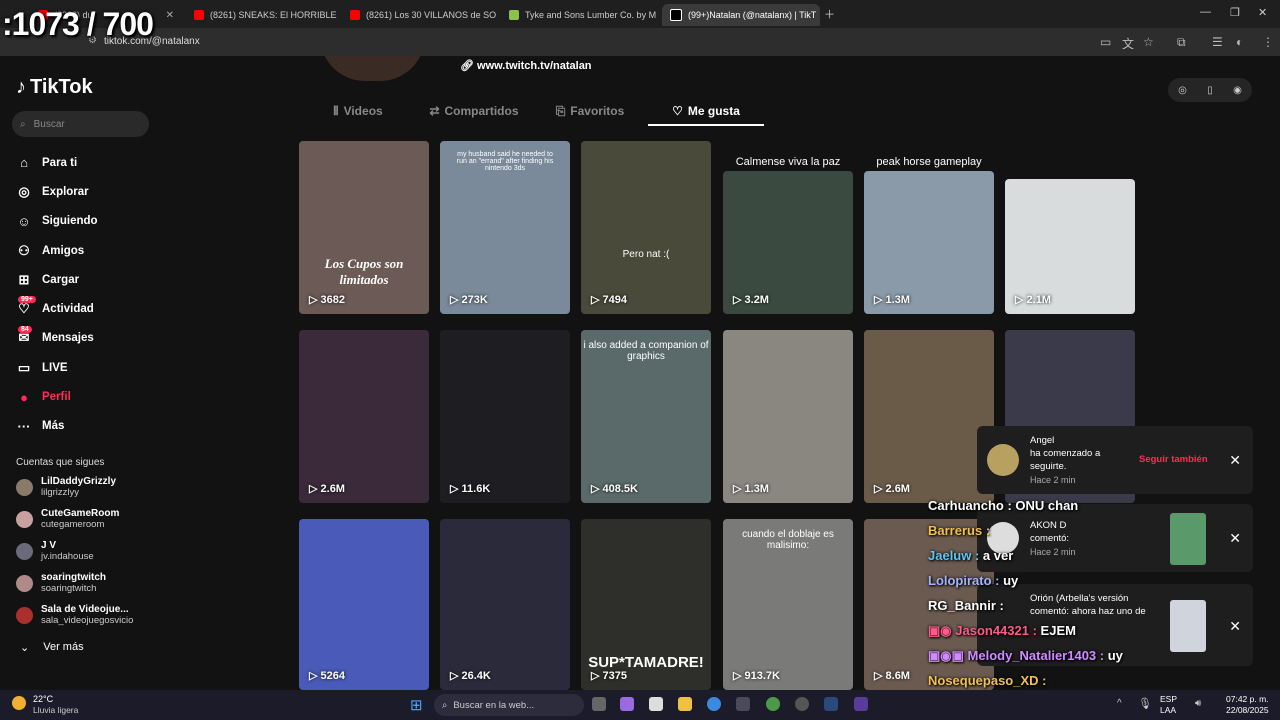 The height and width of the screenshot is (720, 1280). I want to click on overlay-counter: :1073 / 700, so click(78, 24).